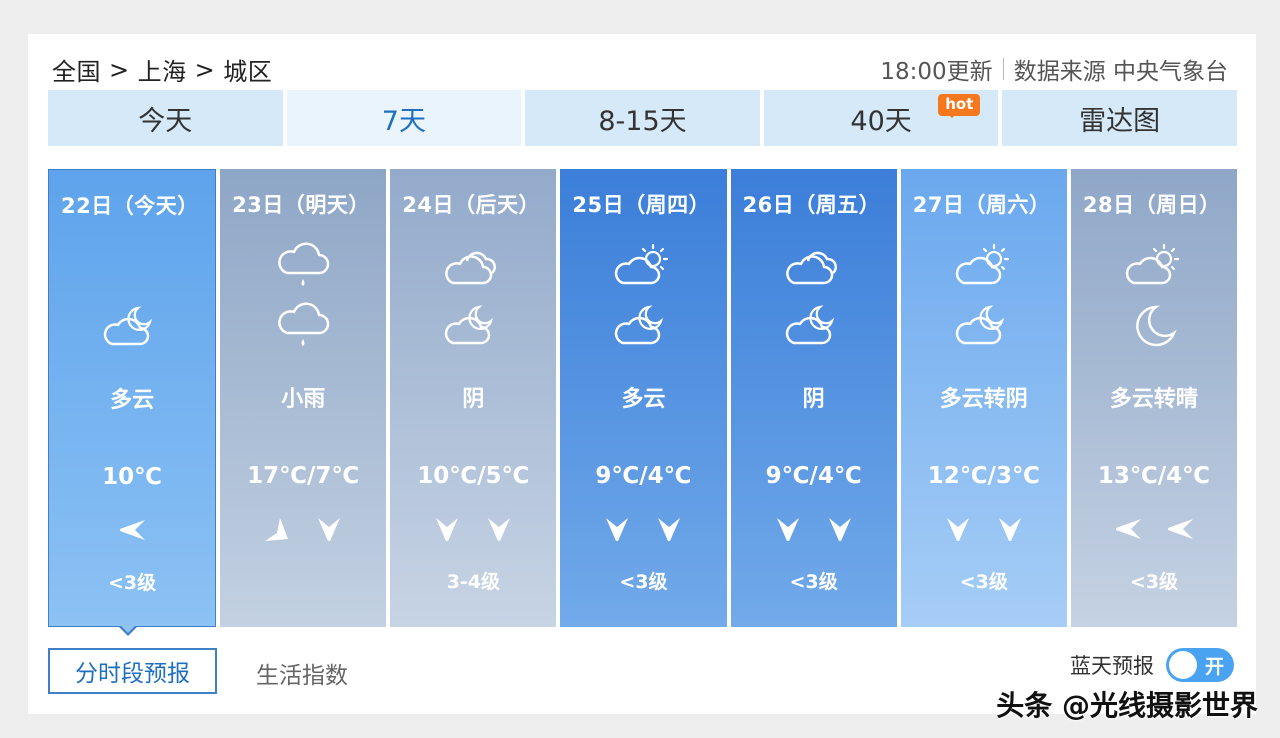  What do you see at coordinates (1214, 667) in the screenshot?
I see `toggle-state: 开` at bounding box center [1214, 667].